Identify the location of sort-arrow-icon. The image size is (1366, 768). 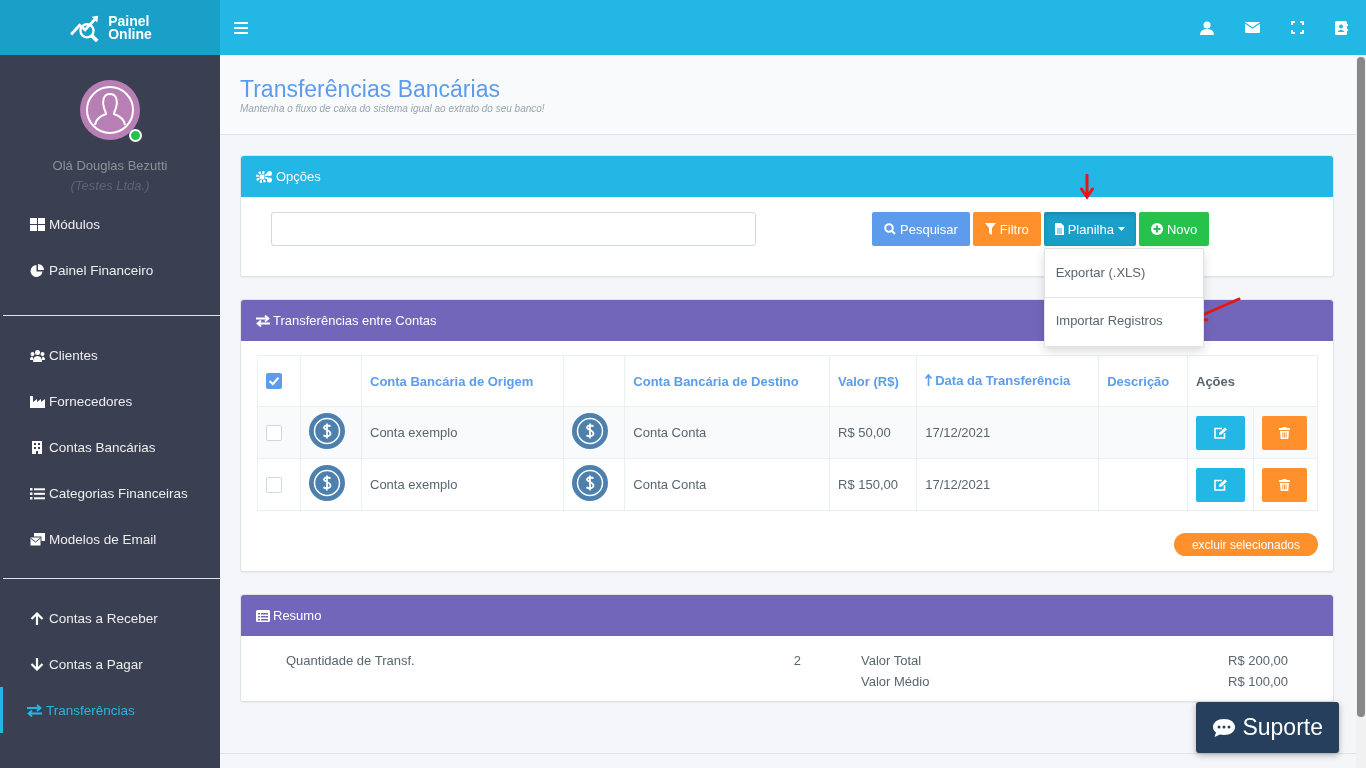
(929, 380).